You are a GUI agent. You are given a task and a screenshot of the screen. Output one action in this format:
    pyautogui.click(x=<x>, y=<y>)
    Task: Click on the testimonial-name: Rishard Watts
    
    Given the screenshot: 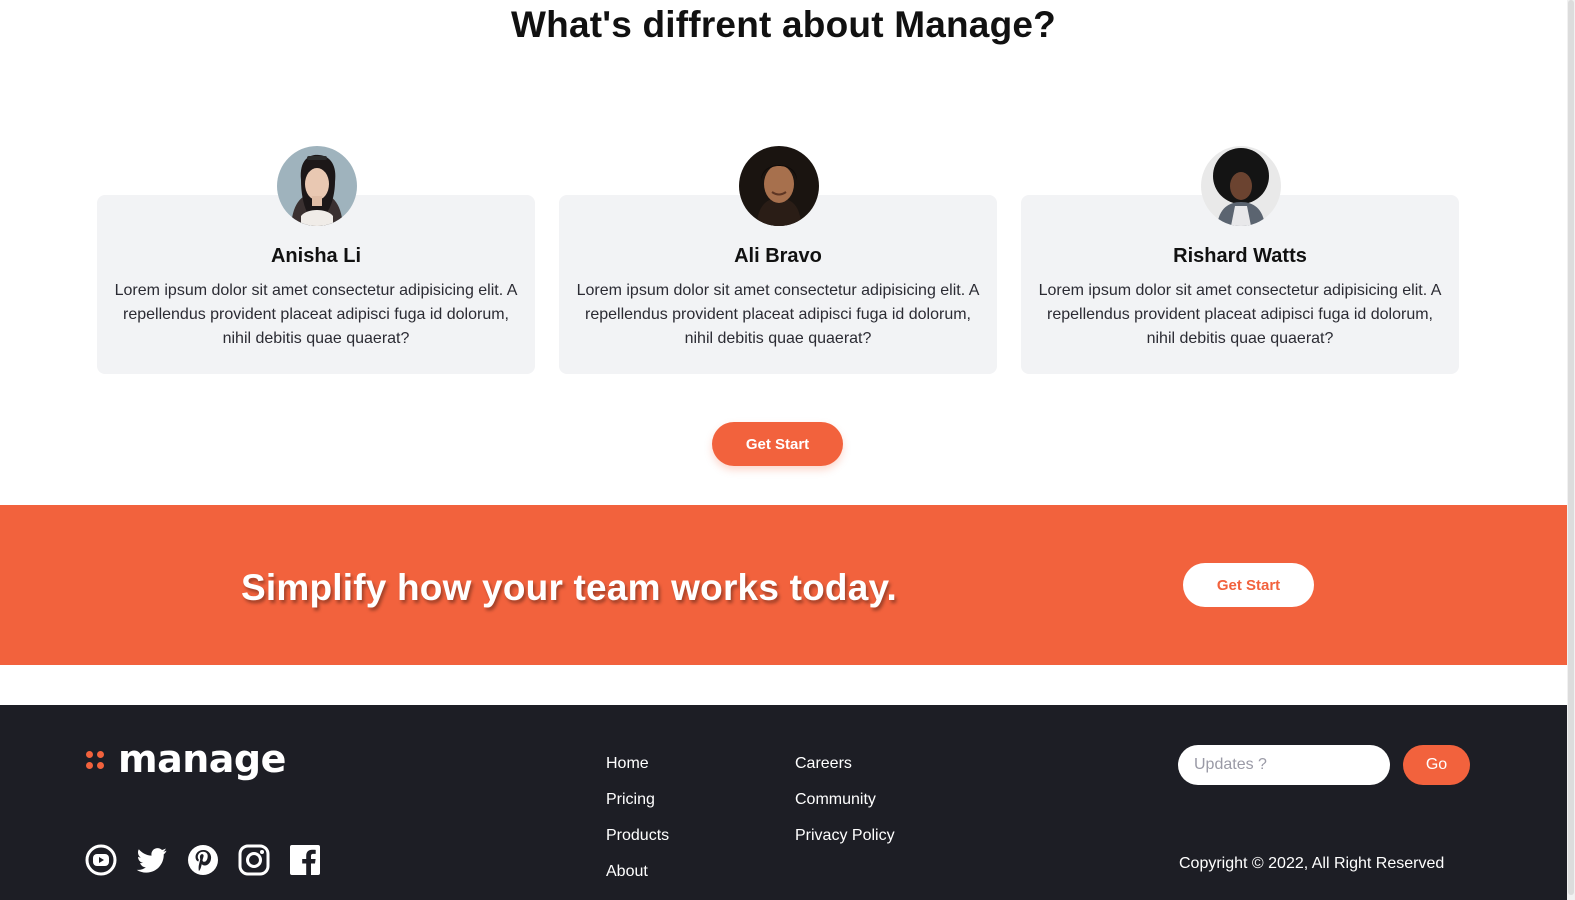 What is the action you would take?
    pyautogui.click(x=1240, y=256)
    